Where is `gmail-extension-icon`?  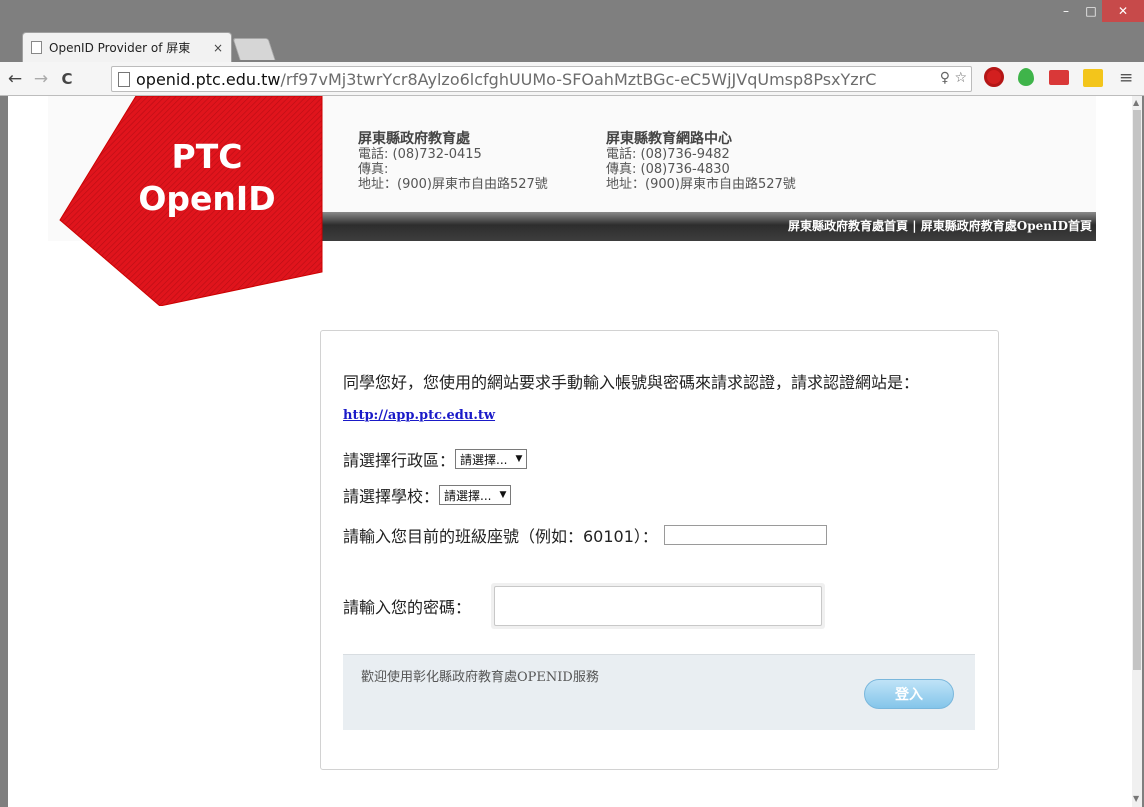
gmail-extension-icon is located at coordinates (1059, 77).